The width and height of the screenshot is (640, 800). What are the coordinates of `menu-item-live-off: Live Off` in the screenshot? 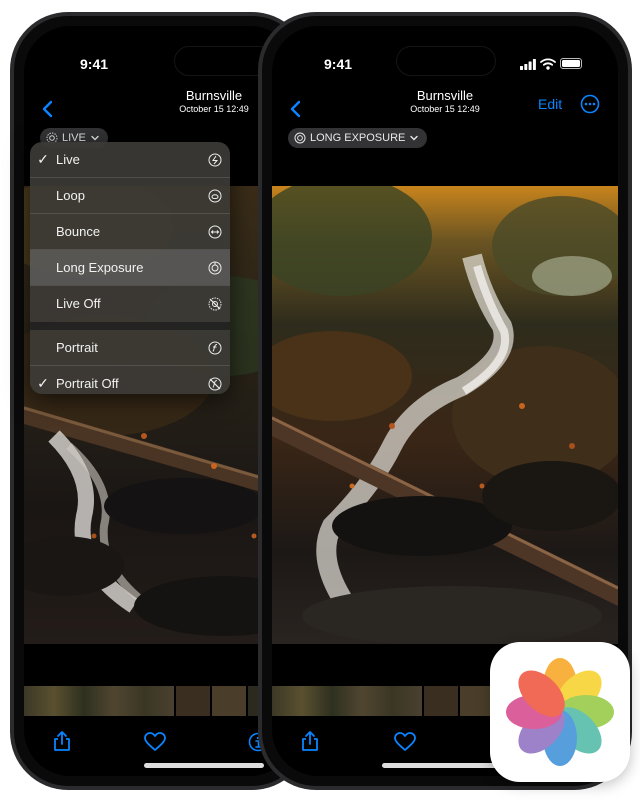 It's located at (130, 303).